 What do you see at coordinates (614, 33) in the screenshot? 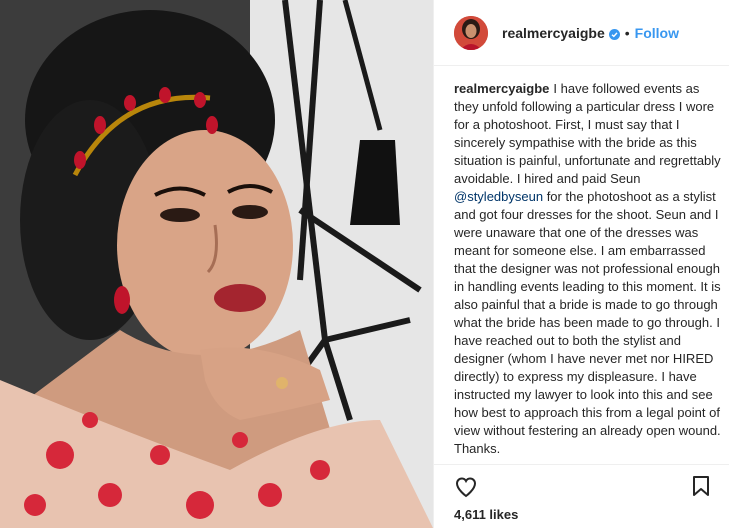
I see `verified-badge-icon` at bounding box center [614, 33].